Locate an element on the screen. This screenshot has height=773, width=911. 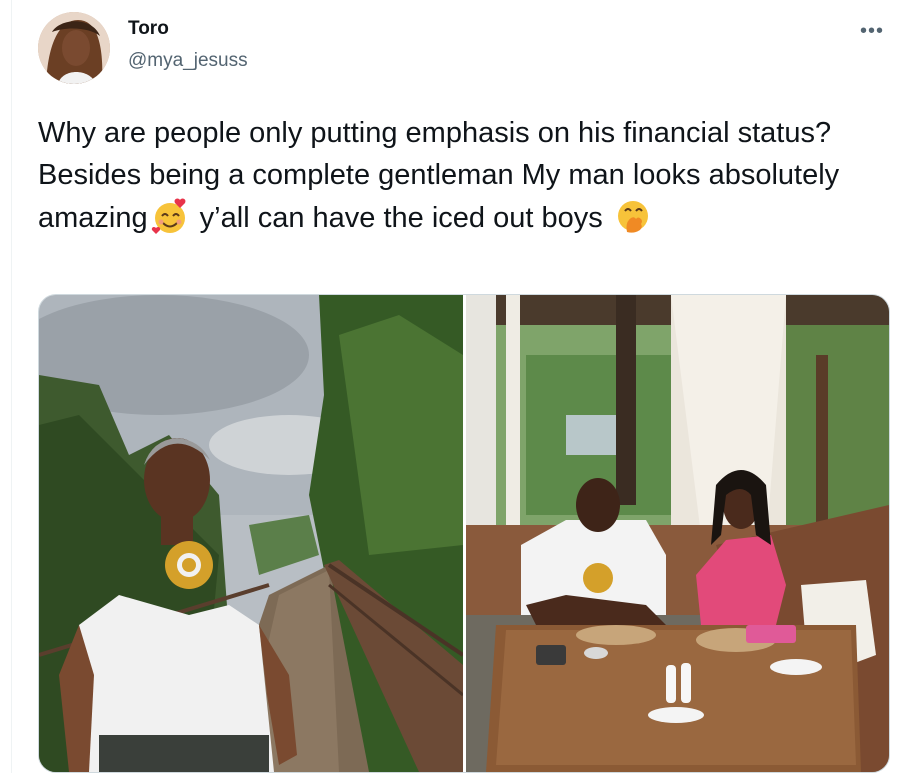
timeline-divider is located at coordinates (11, 386).